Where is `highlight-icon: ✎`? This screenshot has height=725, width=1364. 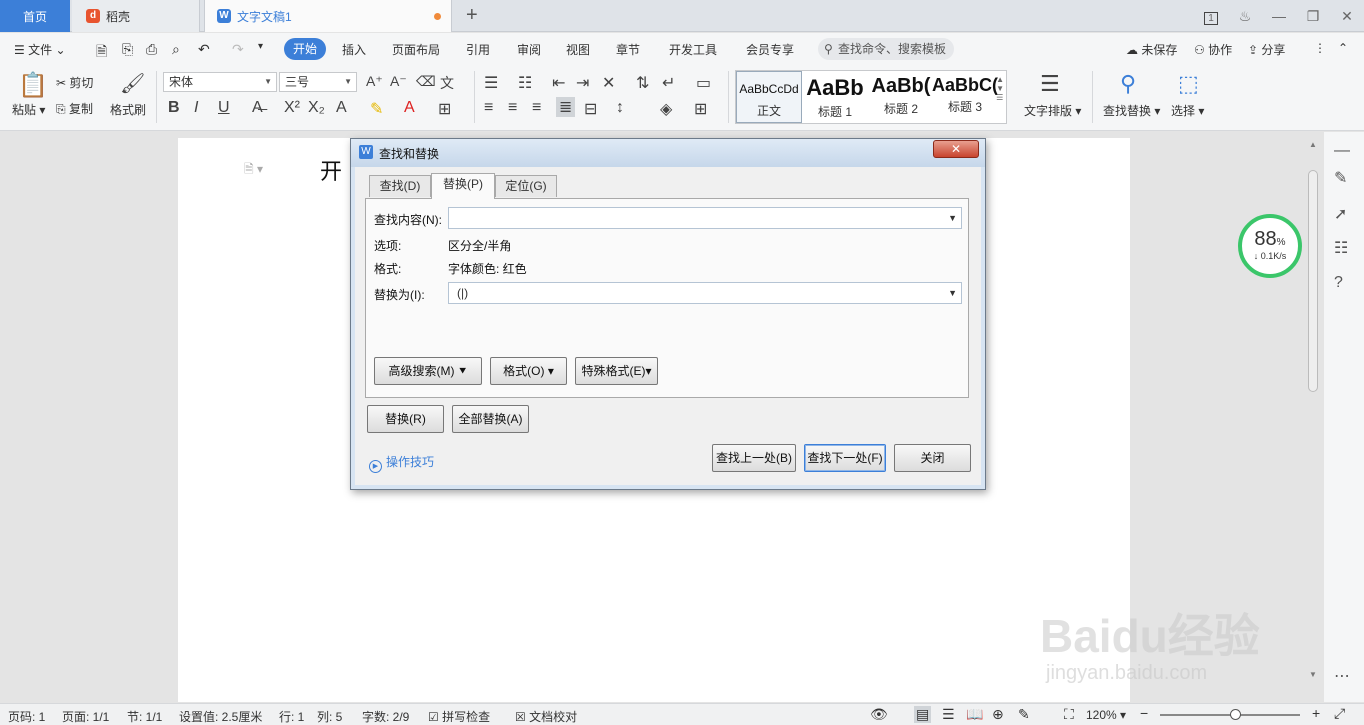
highlight-icon: ✎ is located at coordinates (376, 109).